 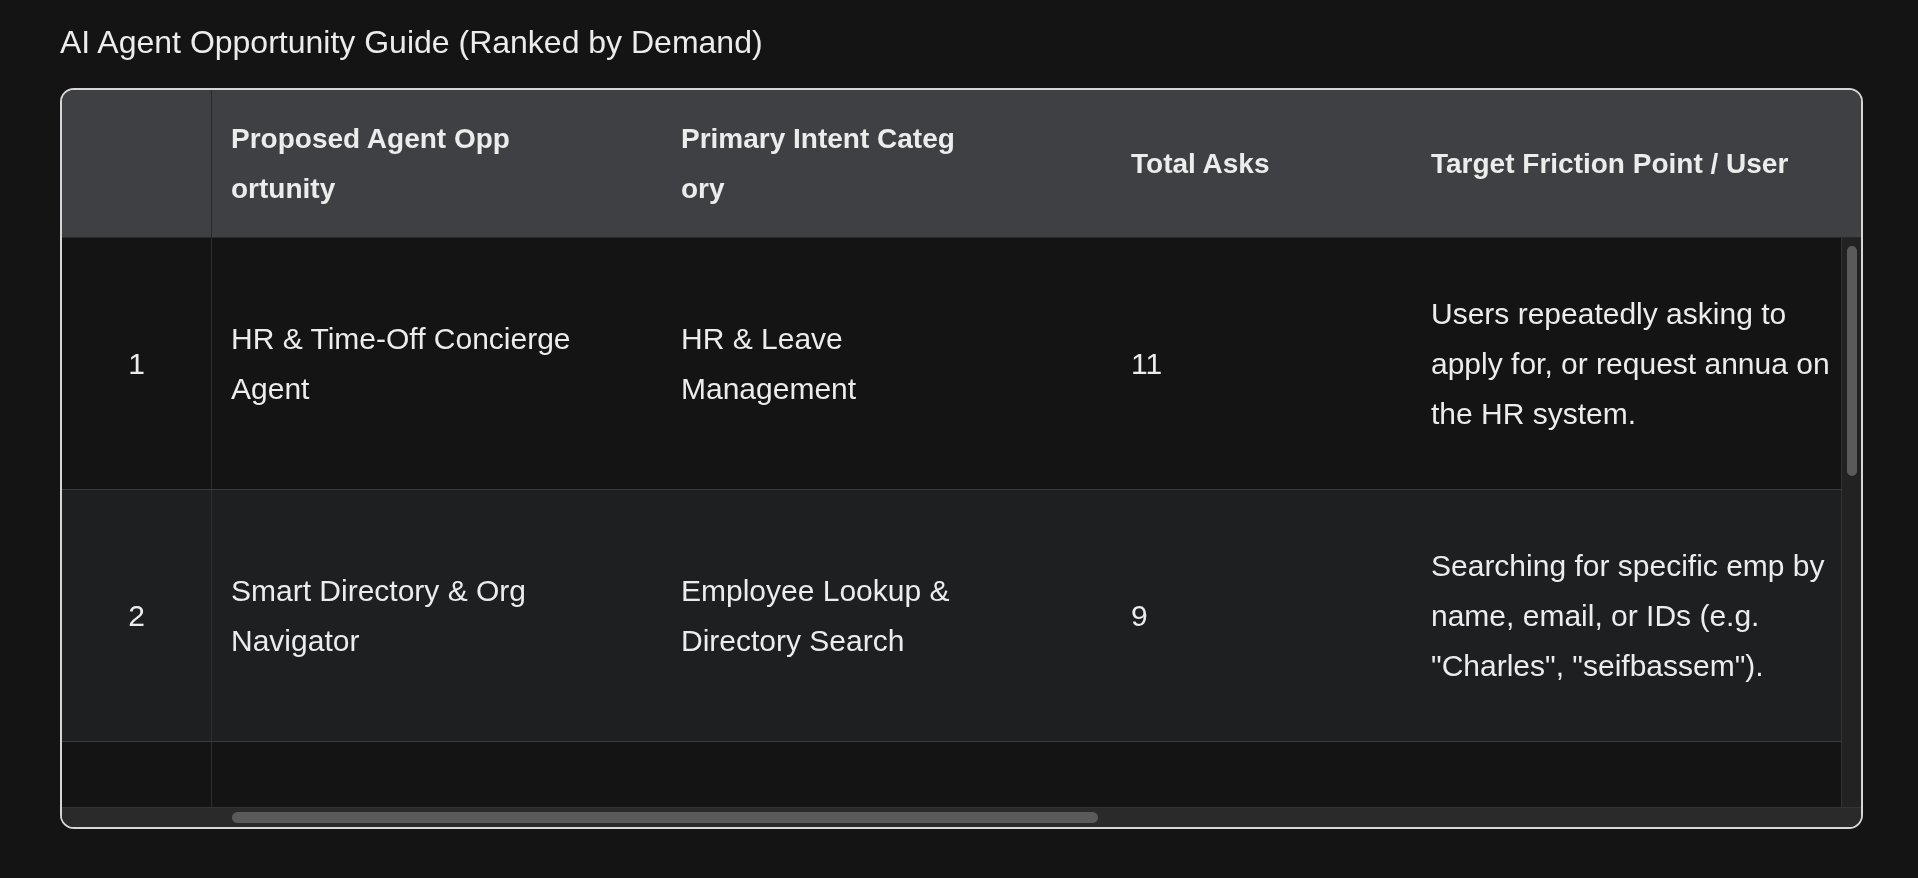 What do you see at coordinates (137, 615) in the screenshot?
I see `row-number: 2` at bounding box center [137, 615].